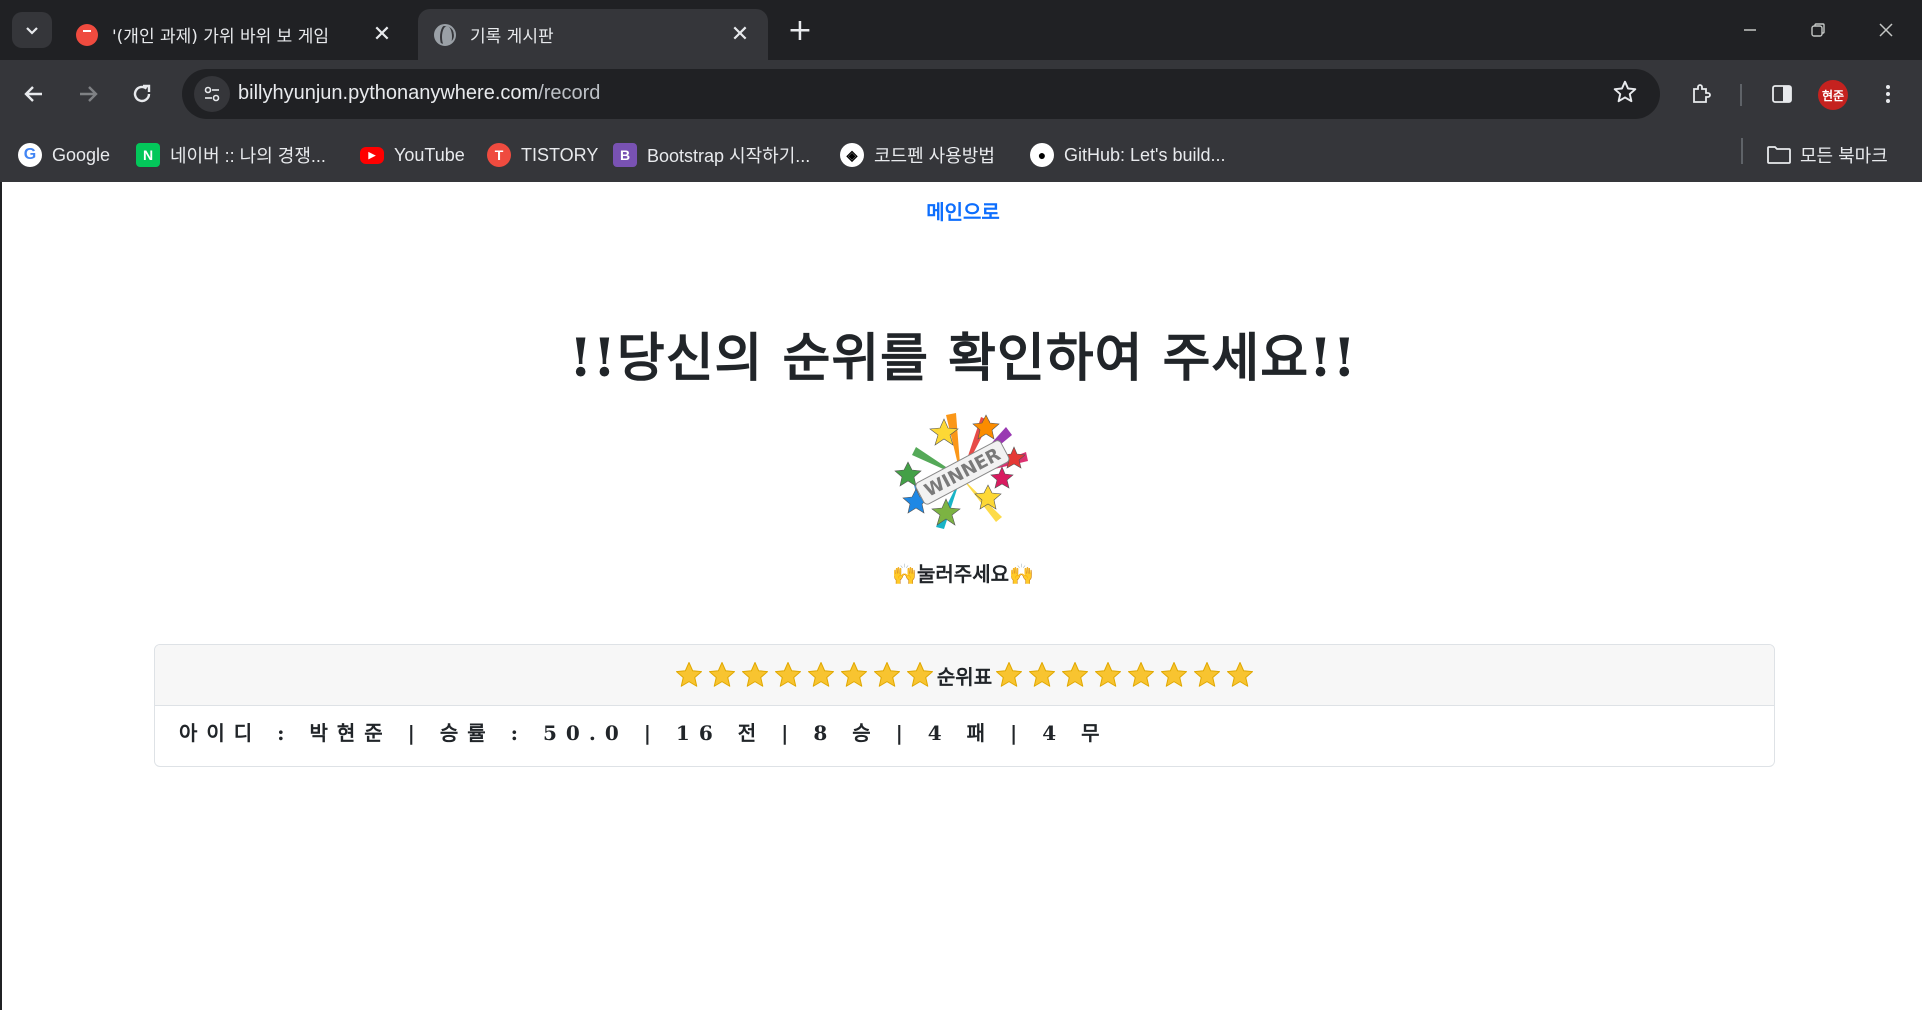 The width and height of the screenshot is (1922, 1010). I want to click on stars-left-group, so click(804, 675).